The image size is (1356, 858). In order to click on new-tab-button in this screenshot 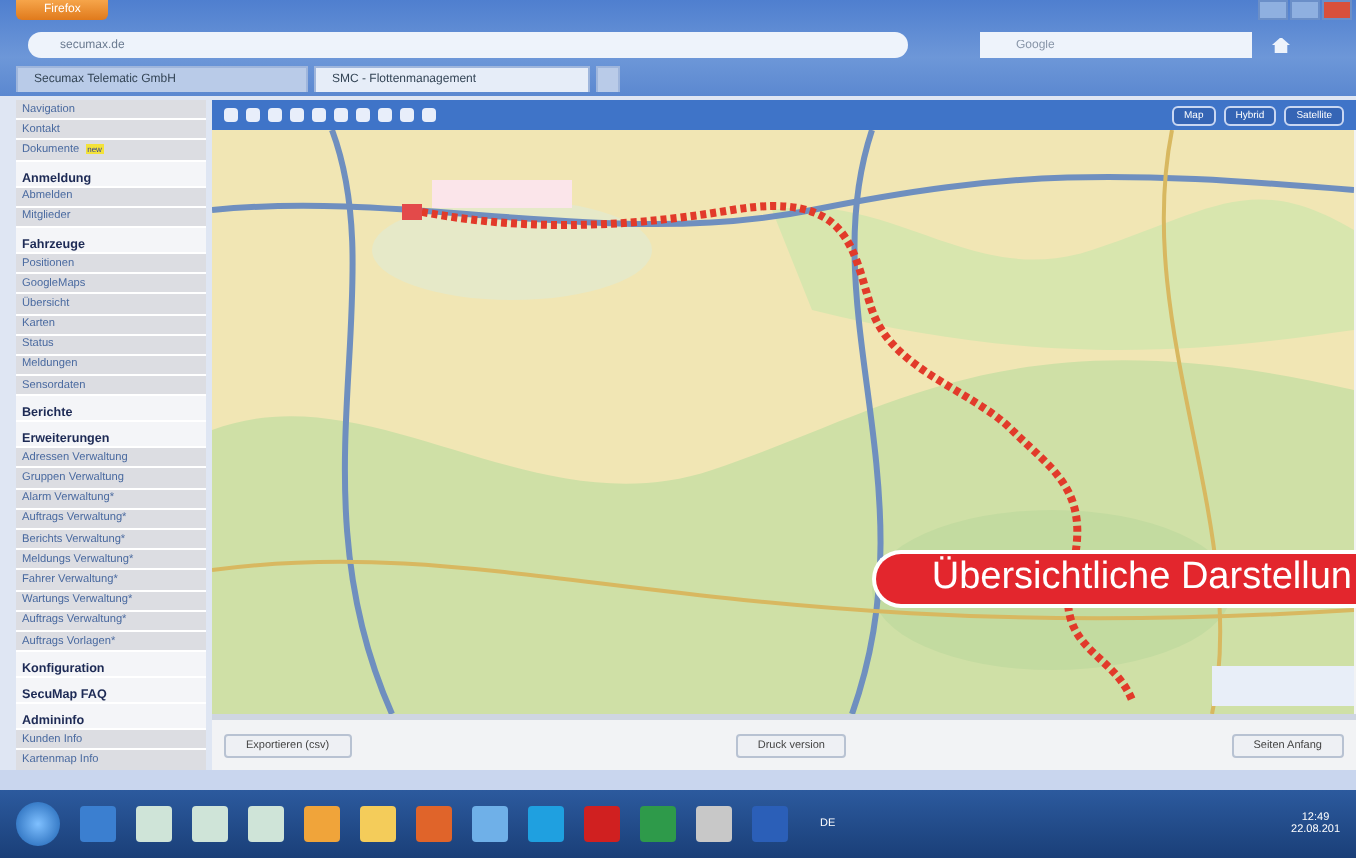, I will do `click(608, 79)`.